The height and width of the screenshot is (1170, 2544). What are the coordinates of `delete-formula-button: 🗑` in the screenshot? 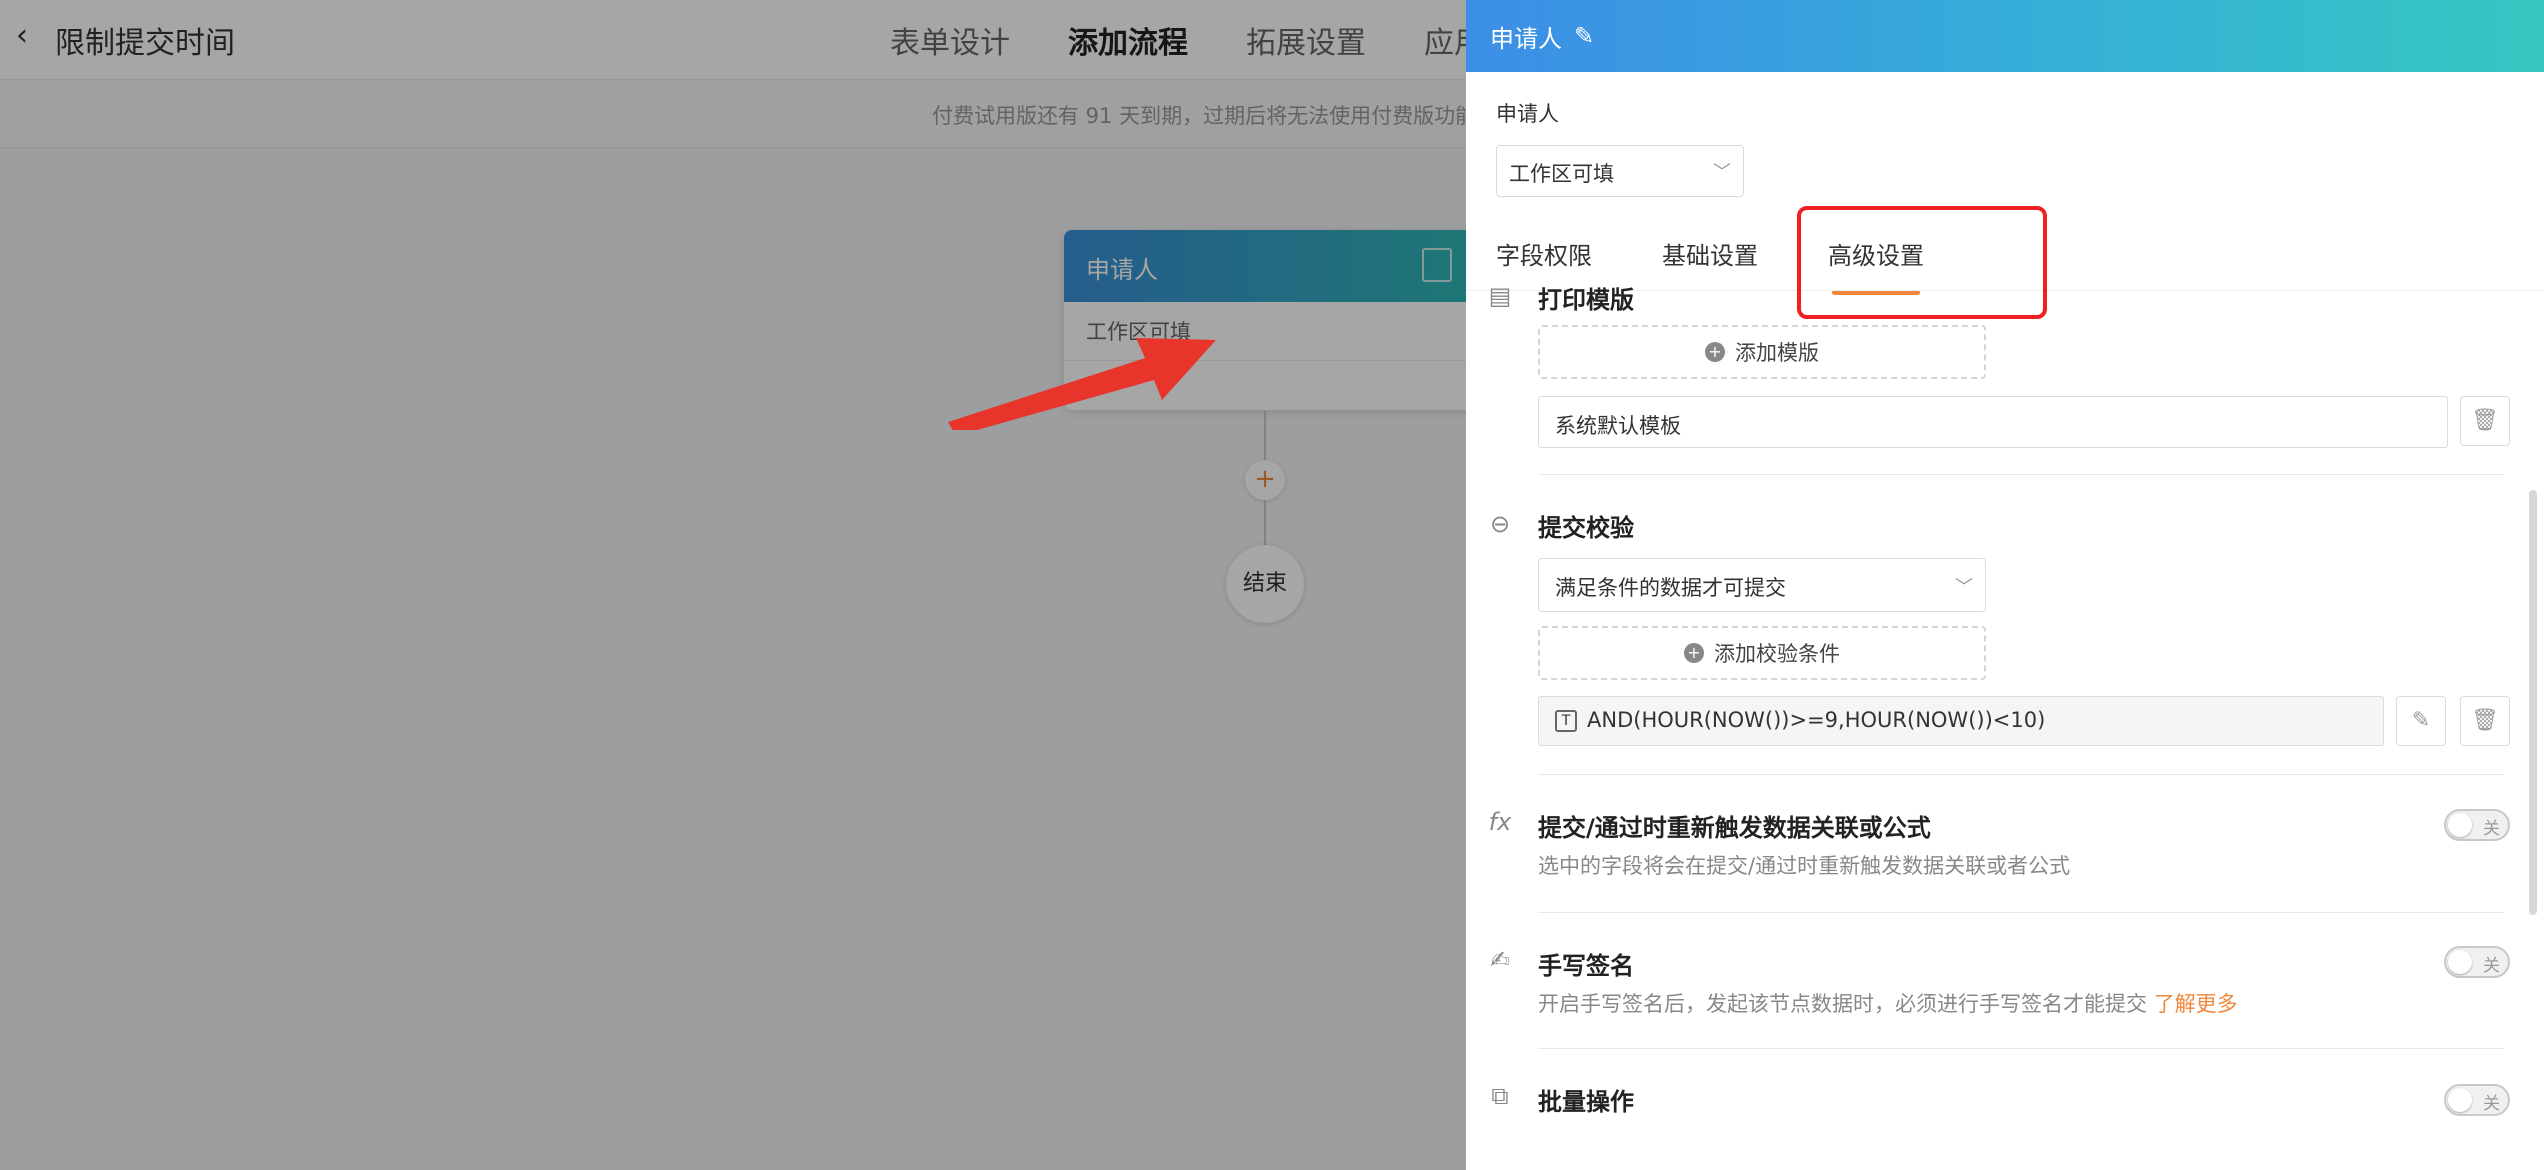 It's located at (2485, 721).